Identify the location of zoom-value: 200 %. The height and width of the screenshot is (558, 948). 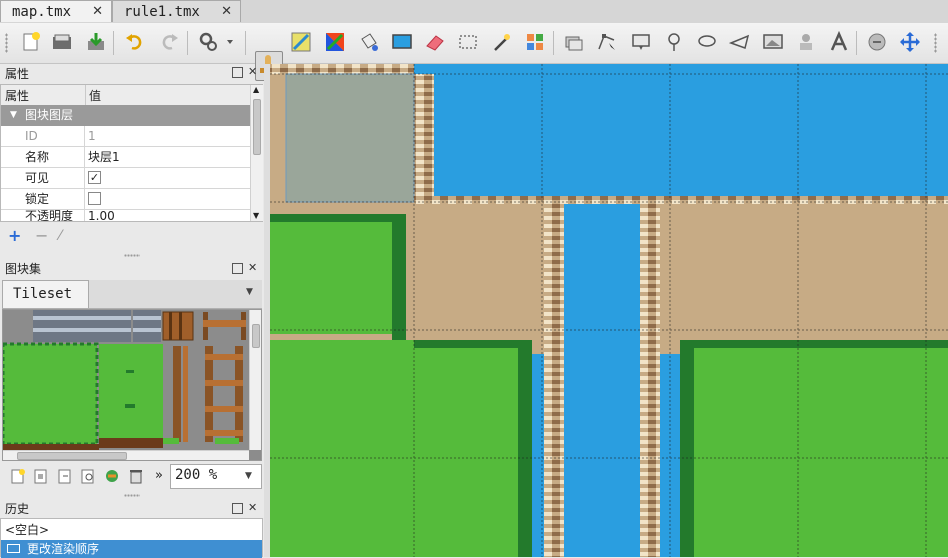
(196, 475).